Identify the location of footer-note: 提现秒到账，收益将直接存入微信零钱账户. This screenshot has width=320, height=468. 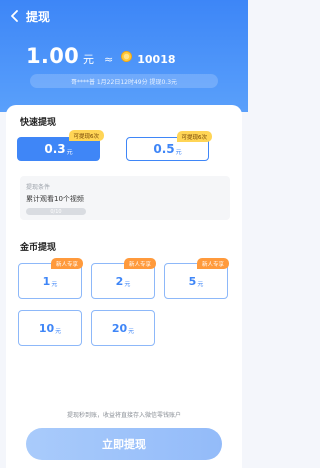
(123, 415).